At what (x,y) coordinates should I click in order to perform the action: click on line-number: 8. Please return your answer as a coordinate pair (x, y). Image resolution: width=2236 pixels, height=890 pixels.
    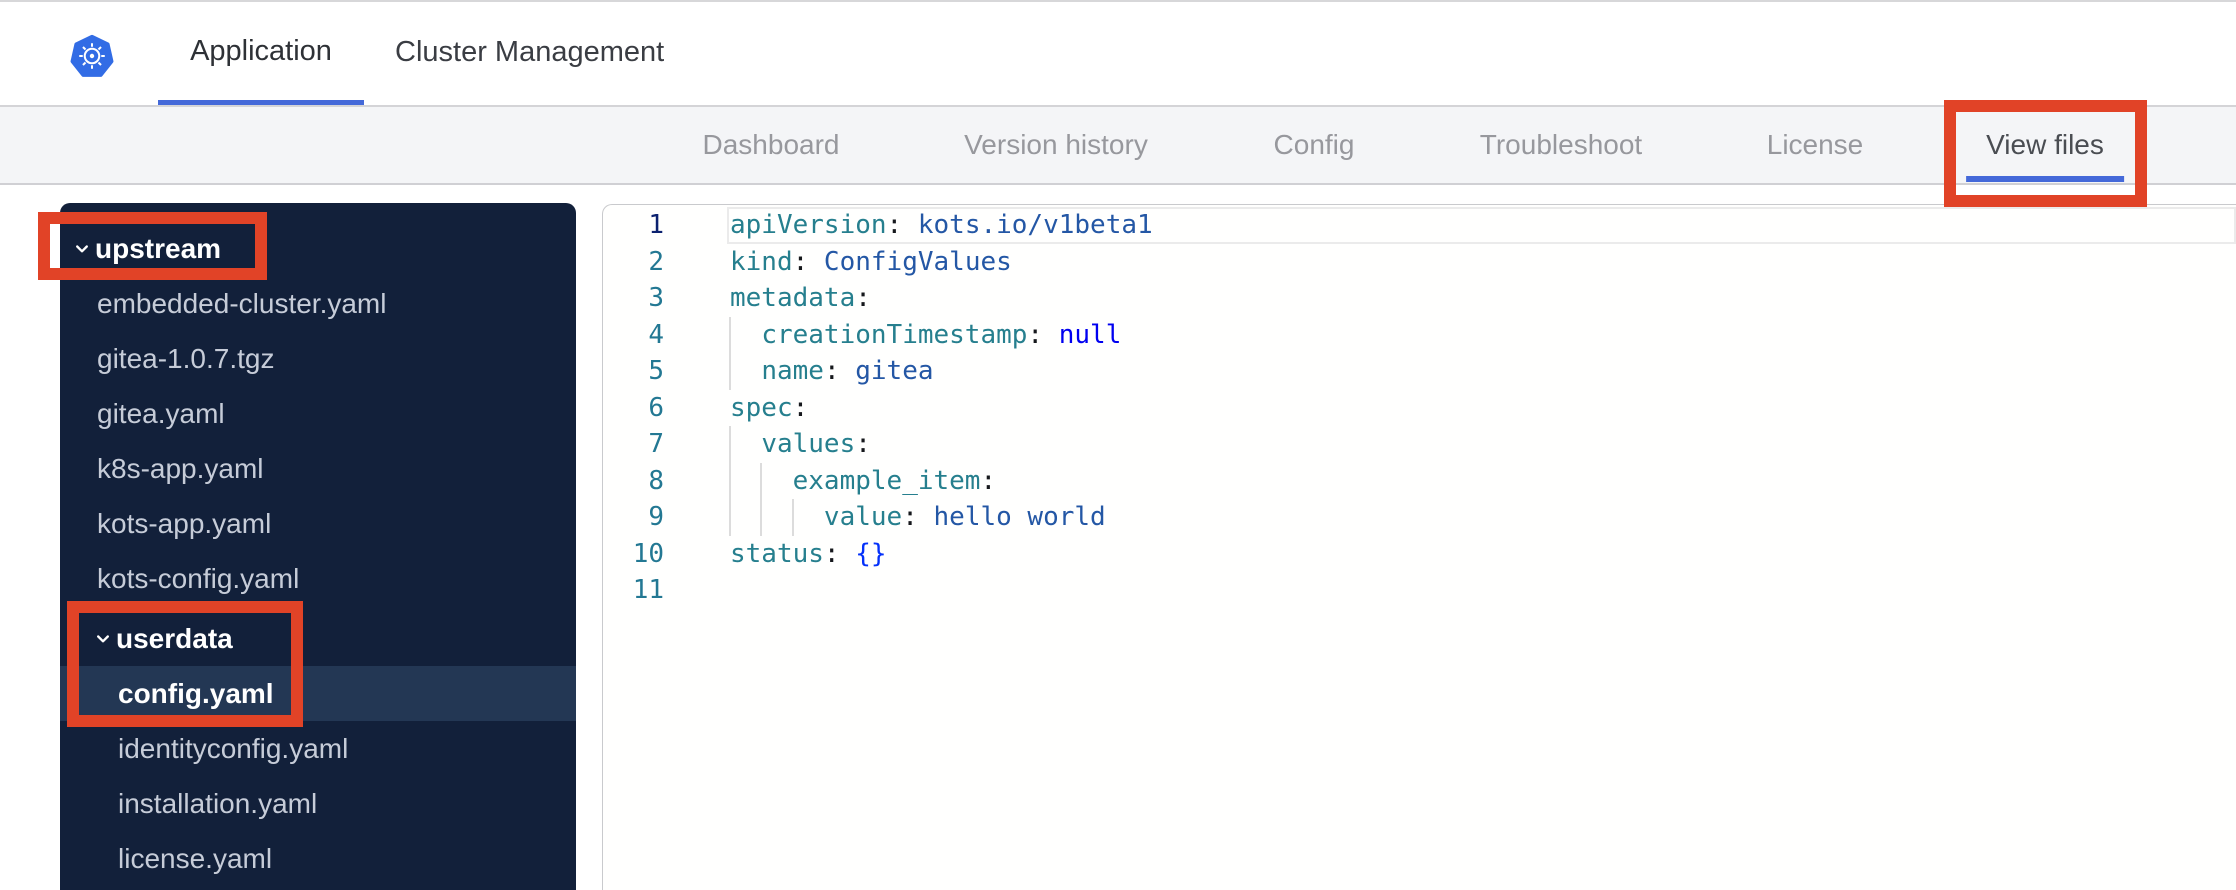
    Looking at the image, I should click on (633, 481).